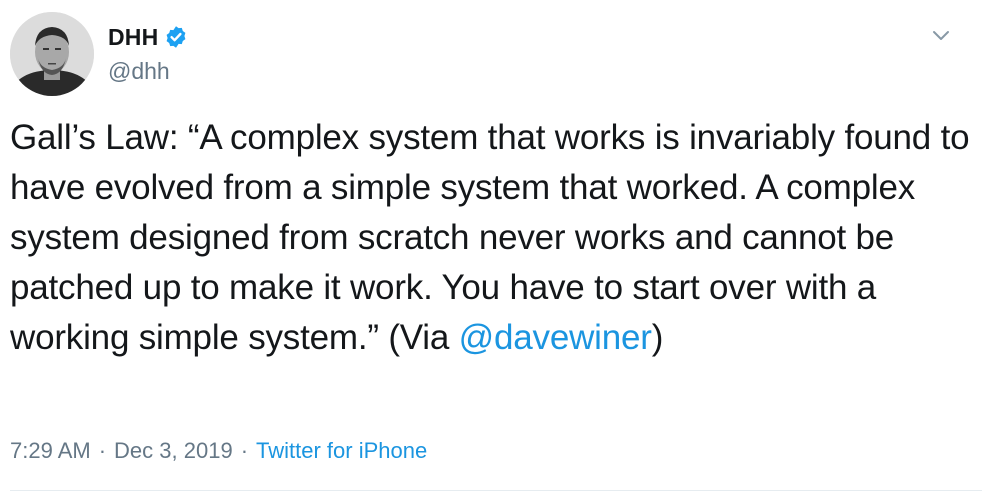  What do you see at coordinates (176, 37) in the screenshot?
I see `verified-badge-icon` at bounding box center [176, 37].